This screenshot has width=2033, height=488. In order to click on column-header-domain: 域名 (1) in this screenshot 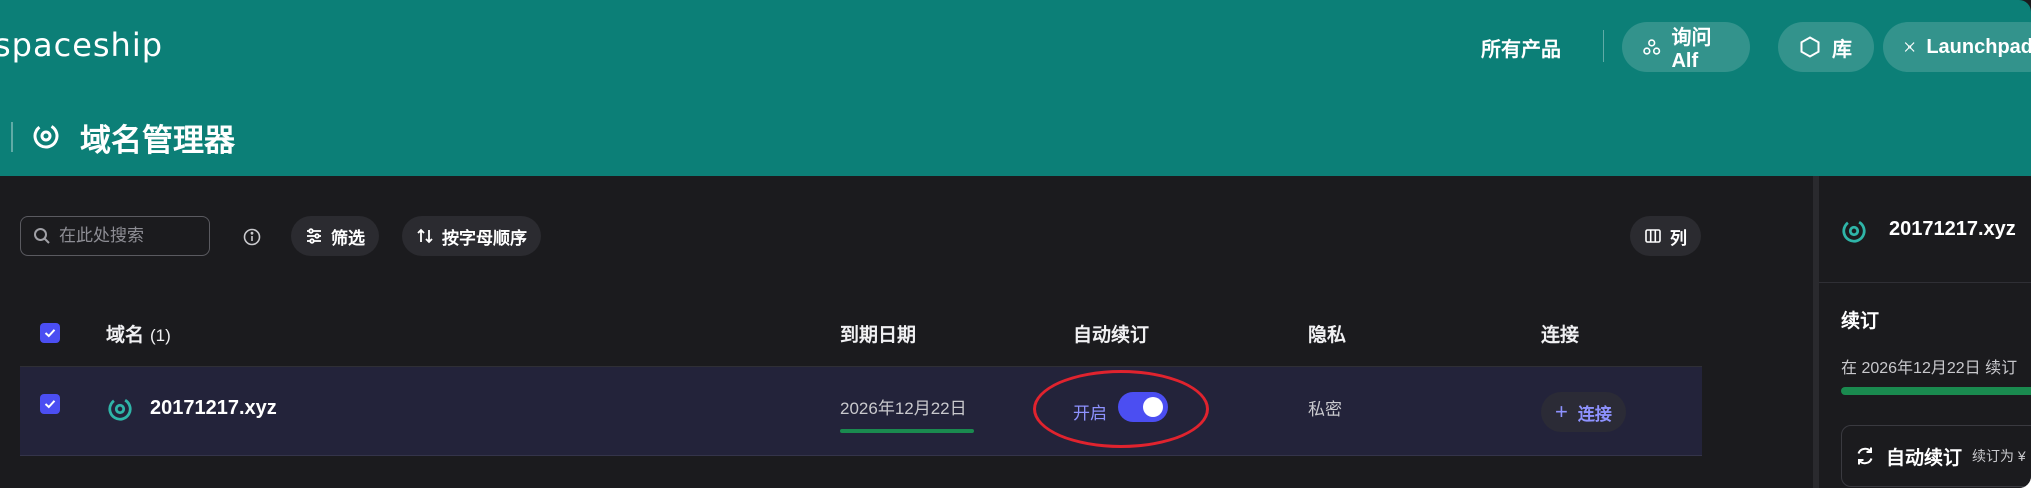, I will do `click(138, 333)`.